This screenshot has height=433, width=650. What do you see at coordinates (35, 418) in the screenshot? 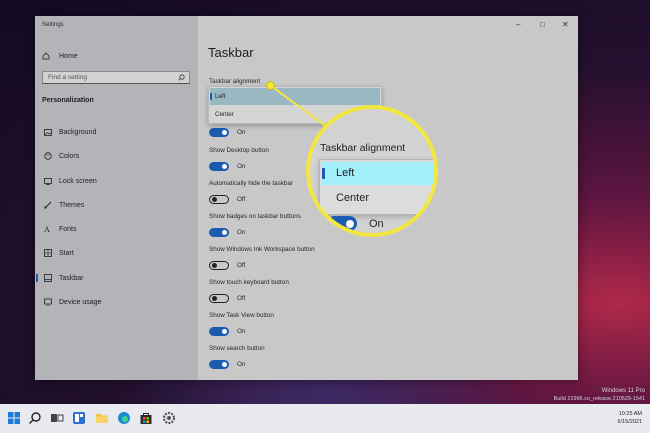
I see `search-icon` at bounding box center [35, 418].